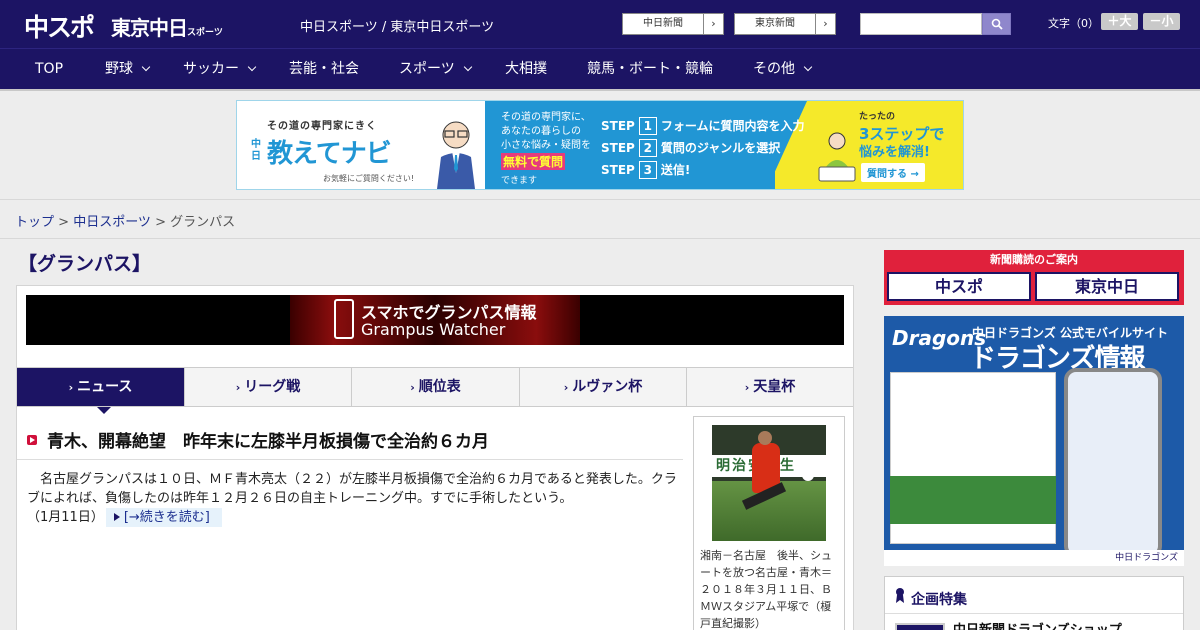 The image size is (1200, 630). I want to click on banner-y1: たったの, so click(877, 117).